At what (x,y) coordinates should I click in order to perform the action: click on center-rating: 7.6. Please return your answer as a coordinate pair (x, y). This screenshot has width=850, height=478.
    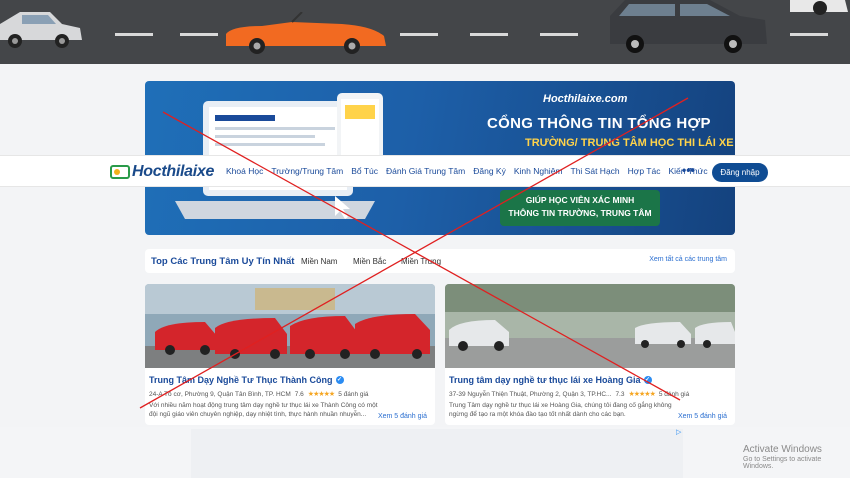
    Looking at the image, I should click on (299, 394).